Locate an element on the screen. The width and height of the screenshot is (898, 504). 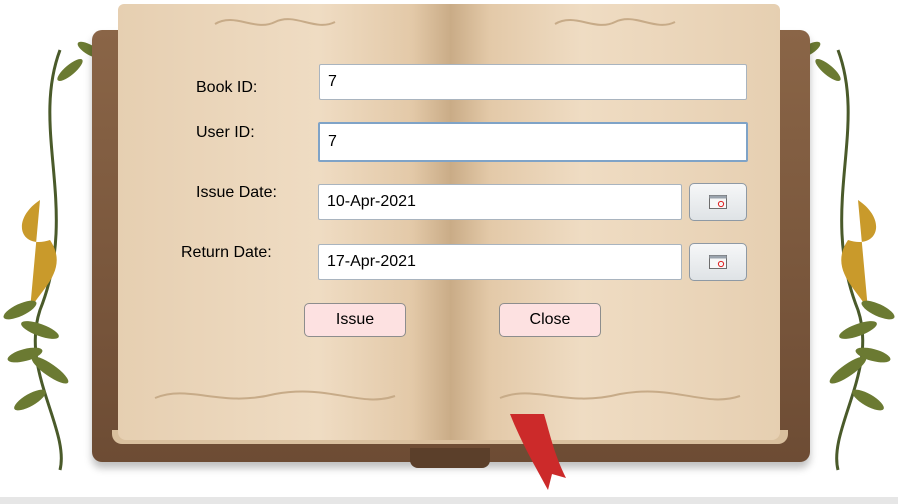
book-spine is located at coordinates (450, 458).